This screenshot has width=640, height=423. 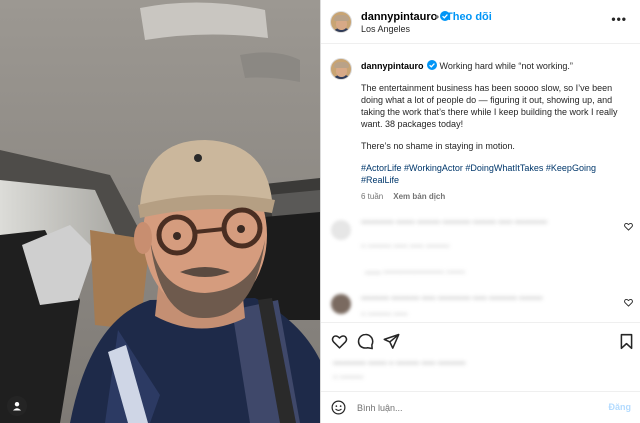 What do you see at coordinates (338, 407) in the screenshot?
I see `emoji-icon` at bounding box center [338, 407].